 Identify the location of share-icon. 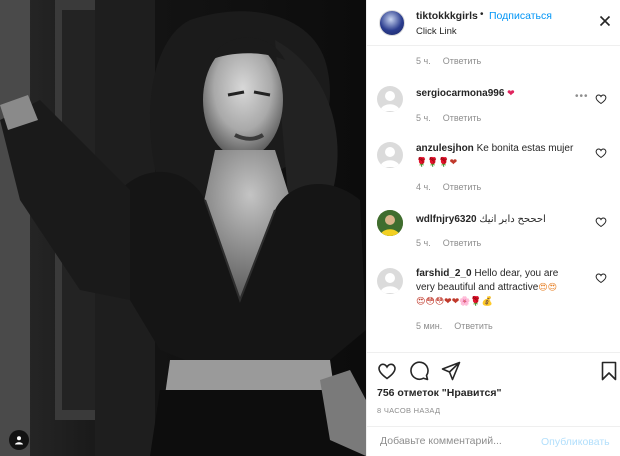
(451, 371).